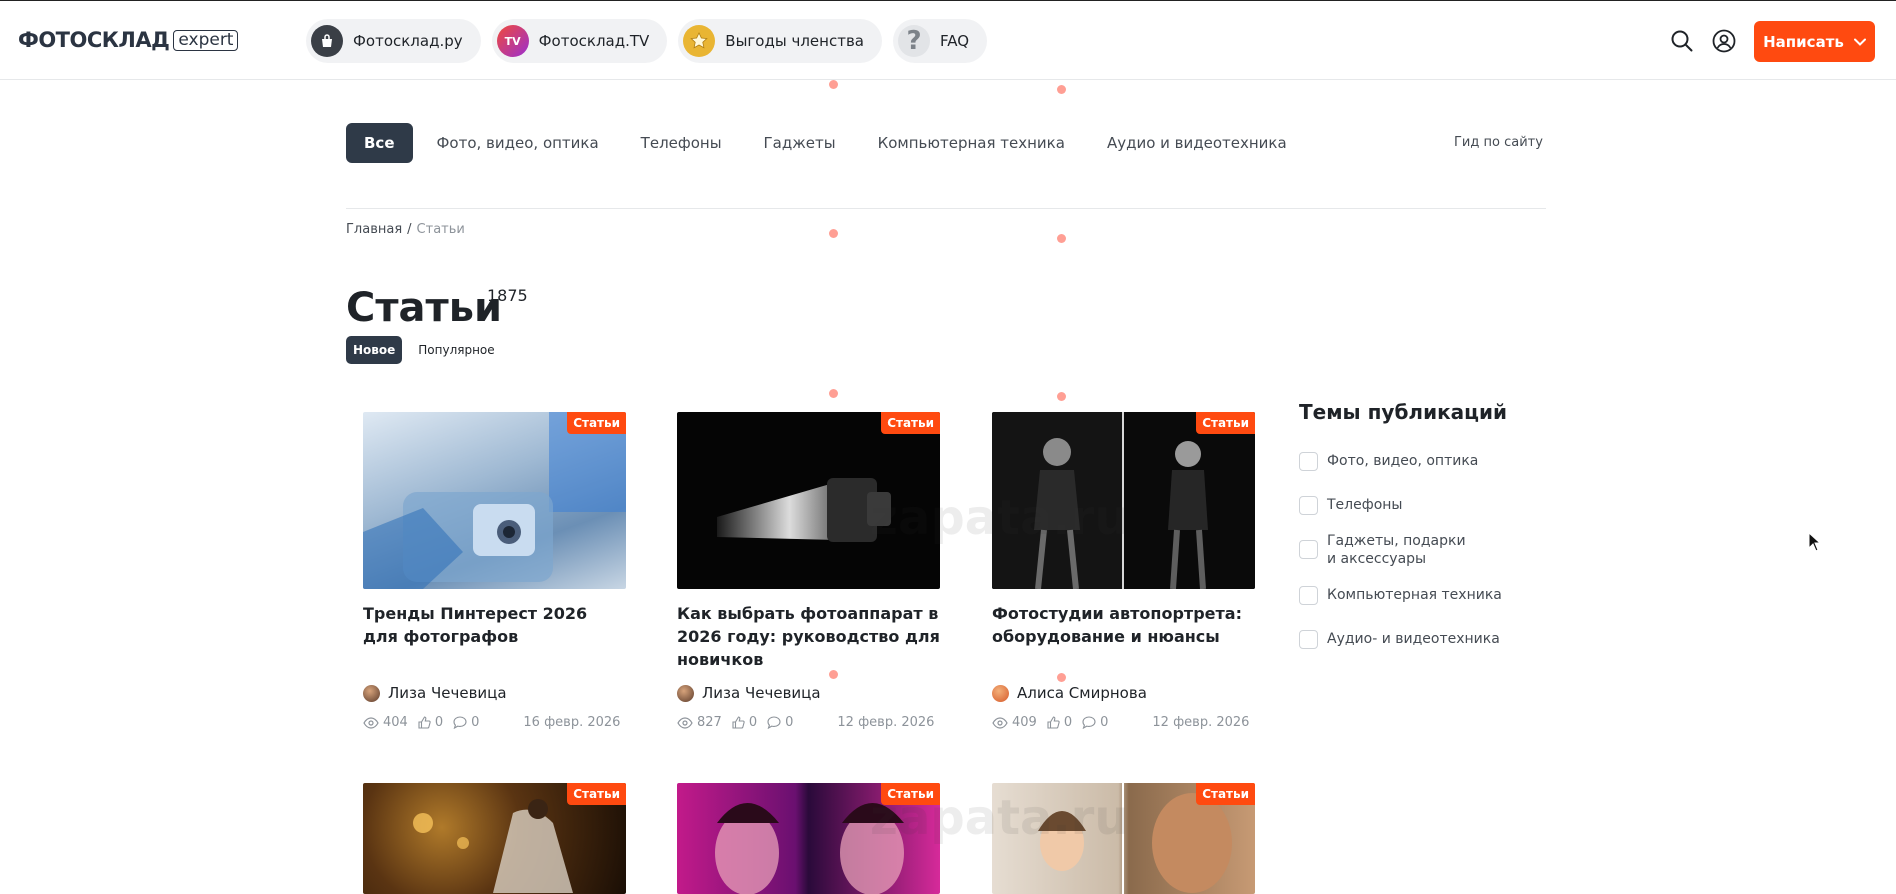  What do you see at coordinates (374, 229) in the screenshot?
I see `breadcrumb-home: Главная` at bounding box center [374, 229].